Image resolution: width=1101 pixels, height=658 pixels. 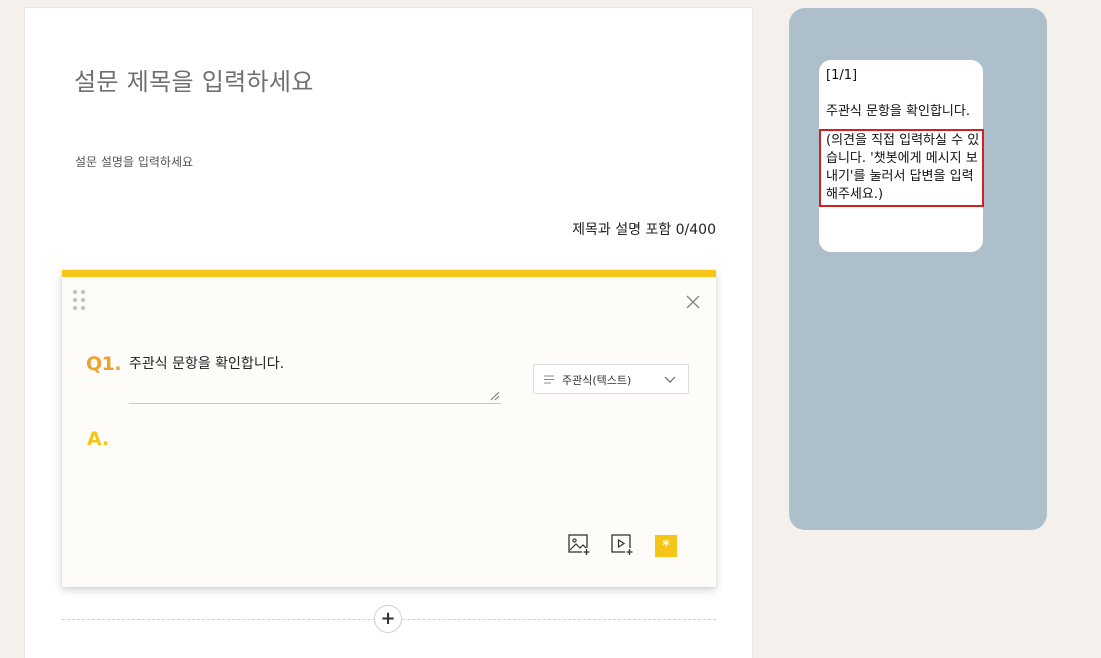 I want to click on add-video-icon, so click(x=622, y=544).